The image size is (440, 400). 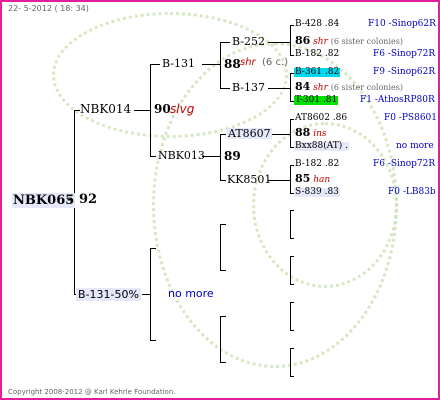 I want to click on gen2-node-b131: B-131, so click(x=178, y=63).